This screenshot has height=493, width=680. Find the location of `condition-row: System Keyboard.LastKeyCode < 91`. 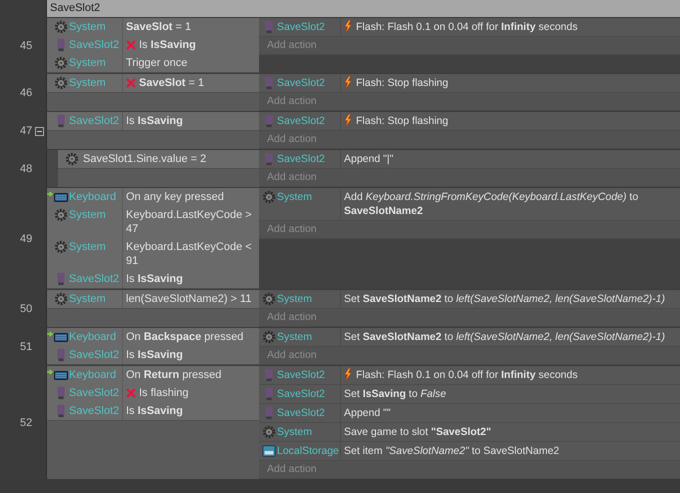

condition-row: System Keyboard.LastKeyCode < 91 is located at coordinates (153, 254).